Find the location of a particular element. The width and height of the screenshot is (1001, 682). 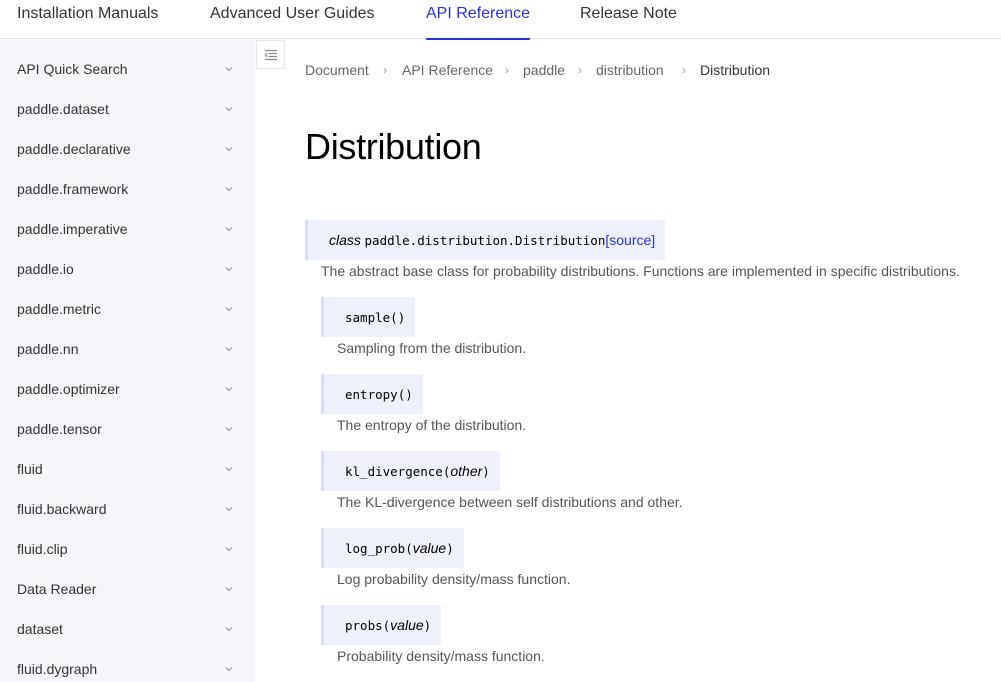

sidebar-item-fluid-dygraph: fluid.dygraph is located at coordinates (127, 665).